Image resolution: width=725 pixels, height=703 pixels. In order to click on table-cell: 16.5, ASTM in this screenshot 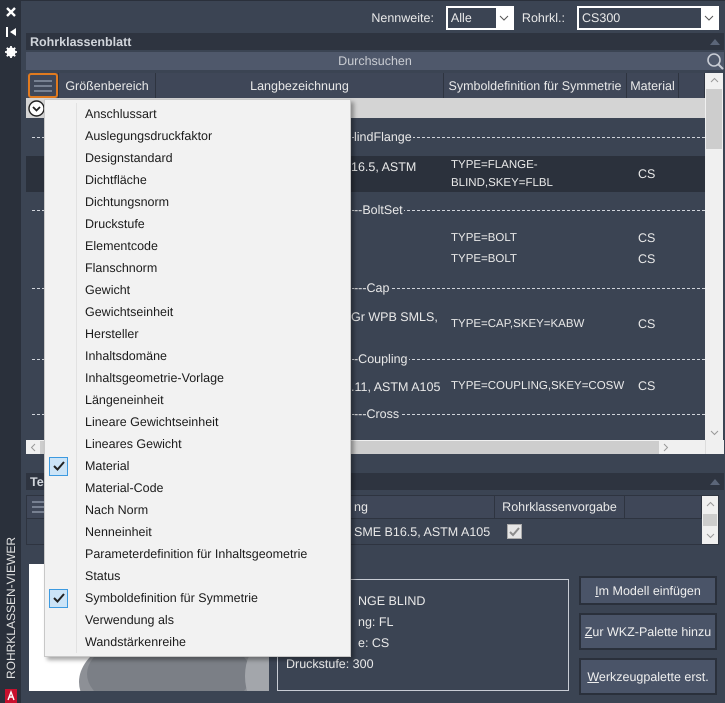, I will do `click(383, 167)`.